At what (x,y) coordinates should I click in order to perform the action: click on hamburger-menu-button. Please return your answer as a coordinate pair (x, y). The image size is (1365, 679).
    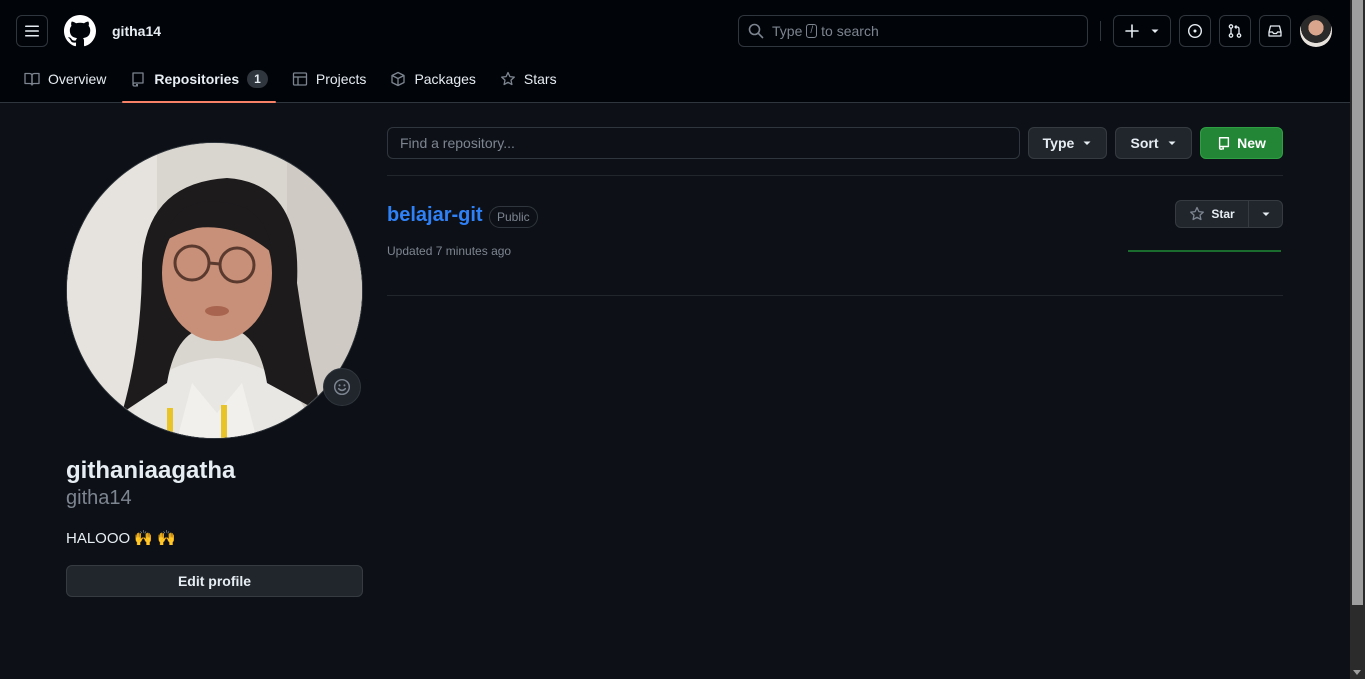
    Looking at the image, I should click on (32, 31).